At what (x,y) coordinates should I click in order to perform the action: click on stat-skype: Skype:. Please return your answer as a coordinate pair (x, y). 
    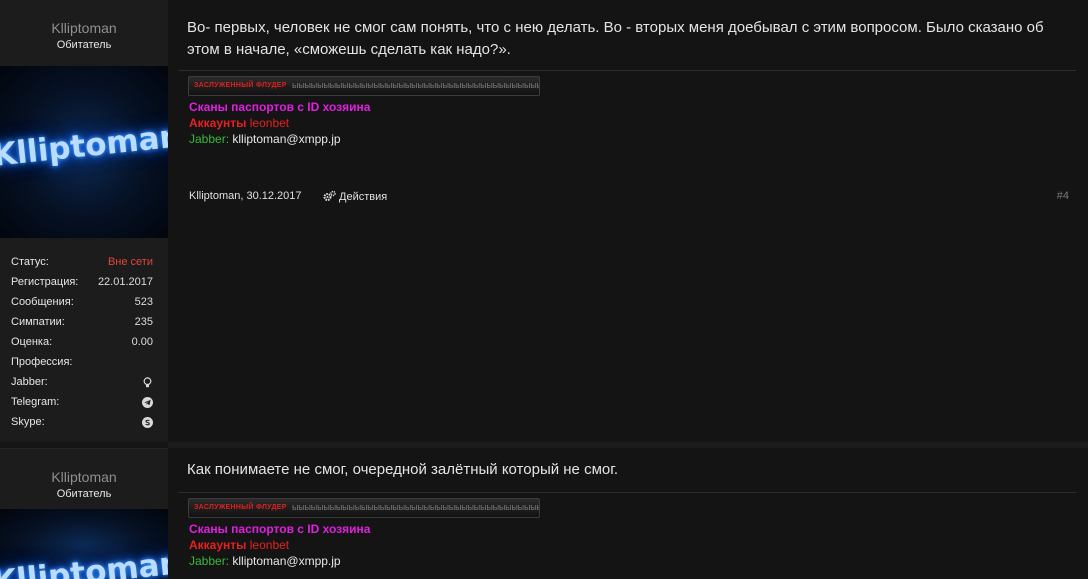
    Looking at the image, I should click on (82, 426).